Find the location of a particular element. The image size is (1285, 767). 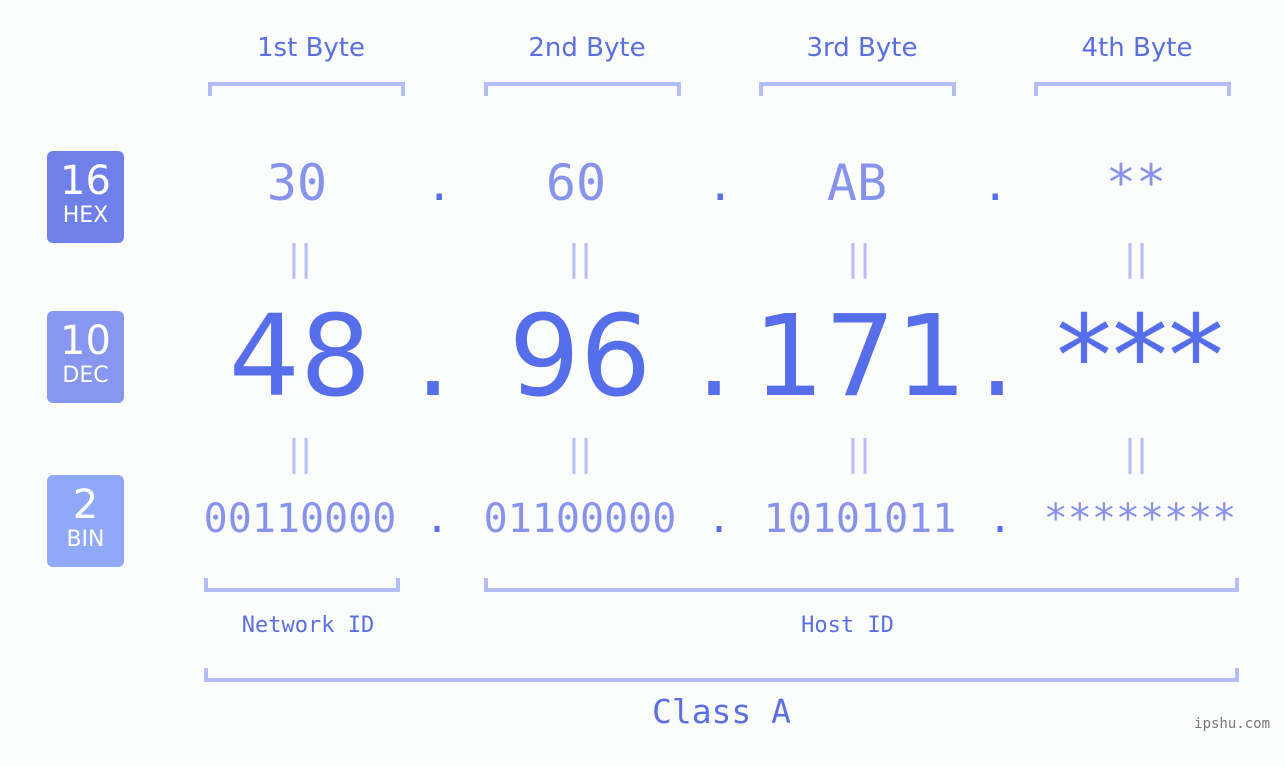

byte-header-1: 1st Byte is located at coordinates (311, 48).